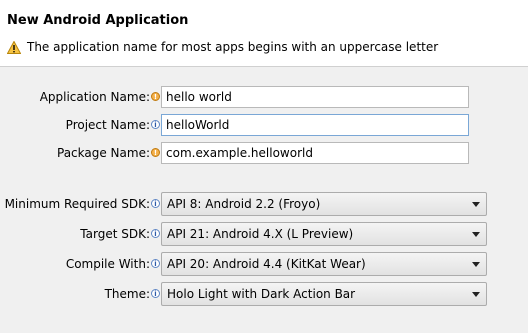 This screenshot has height=333, width=528. Describe the element at coordinates (107, 264) in the screenshot. I see `compile-with-label: Compile With:` at that location.